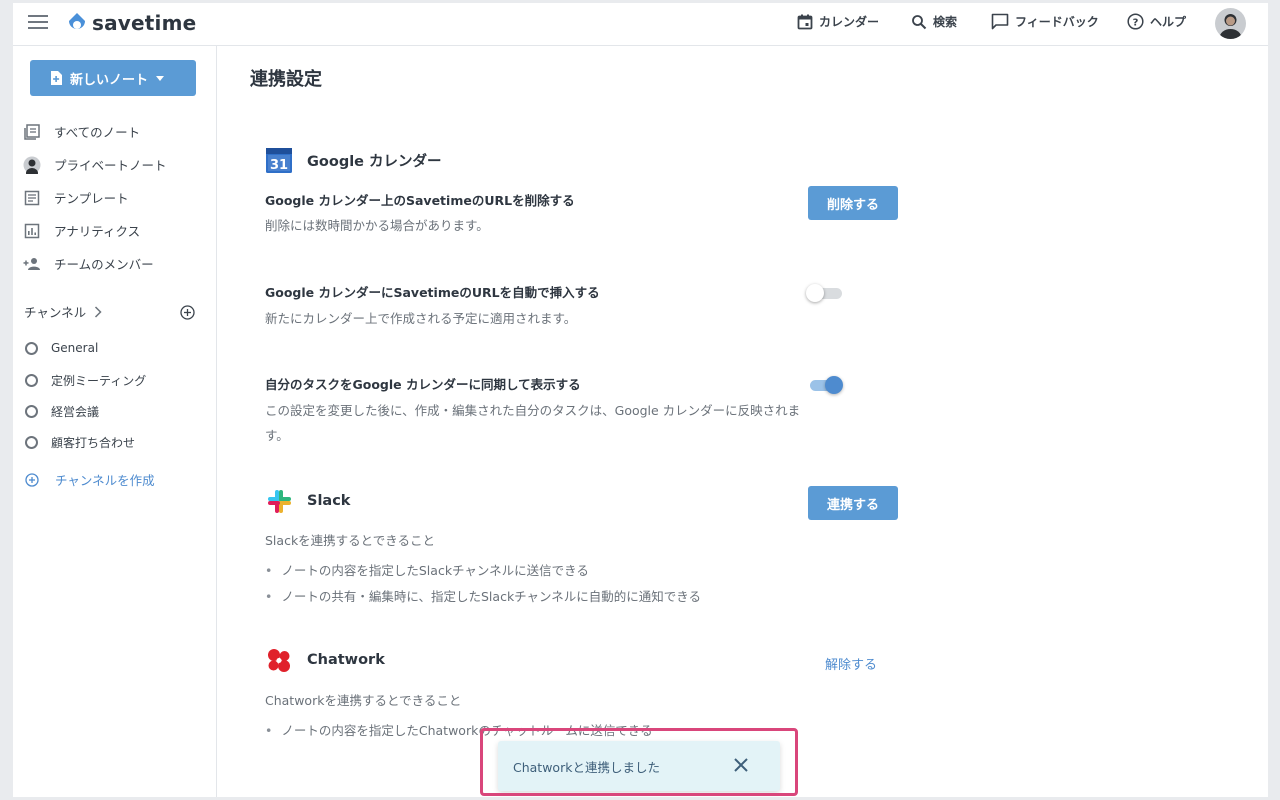 The height and width of the screenshot is (800, 1280). I want to click on slack-bullet: ノートの共有・編集時に、指定したSlackチャンネルに自動的に通知できる, so click(483, 595).